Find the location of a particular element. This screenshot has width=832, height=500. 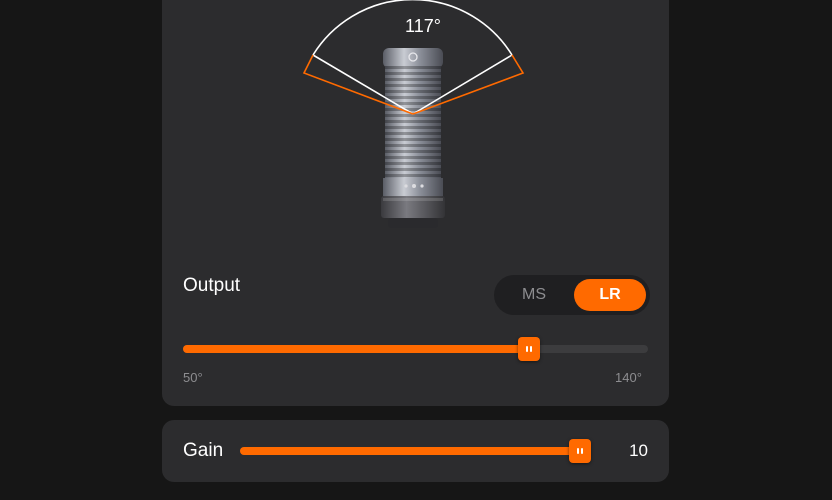

gain-slider-thumb is located at coordinates (580, 451).